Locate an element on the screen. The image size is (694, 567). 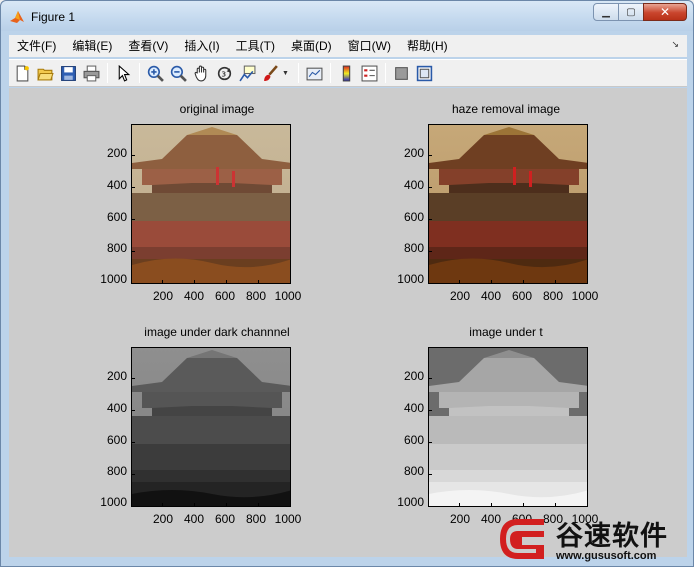
figure-toolbar: 3 ▼ is located at coordinates (348, 73).